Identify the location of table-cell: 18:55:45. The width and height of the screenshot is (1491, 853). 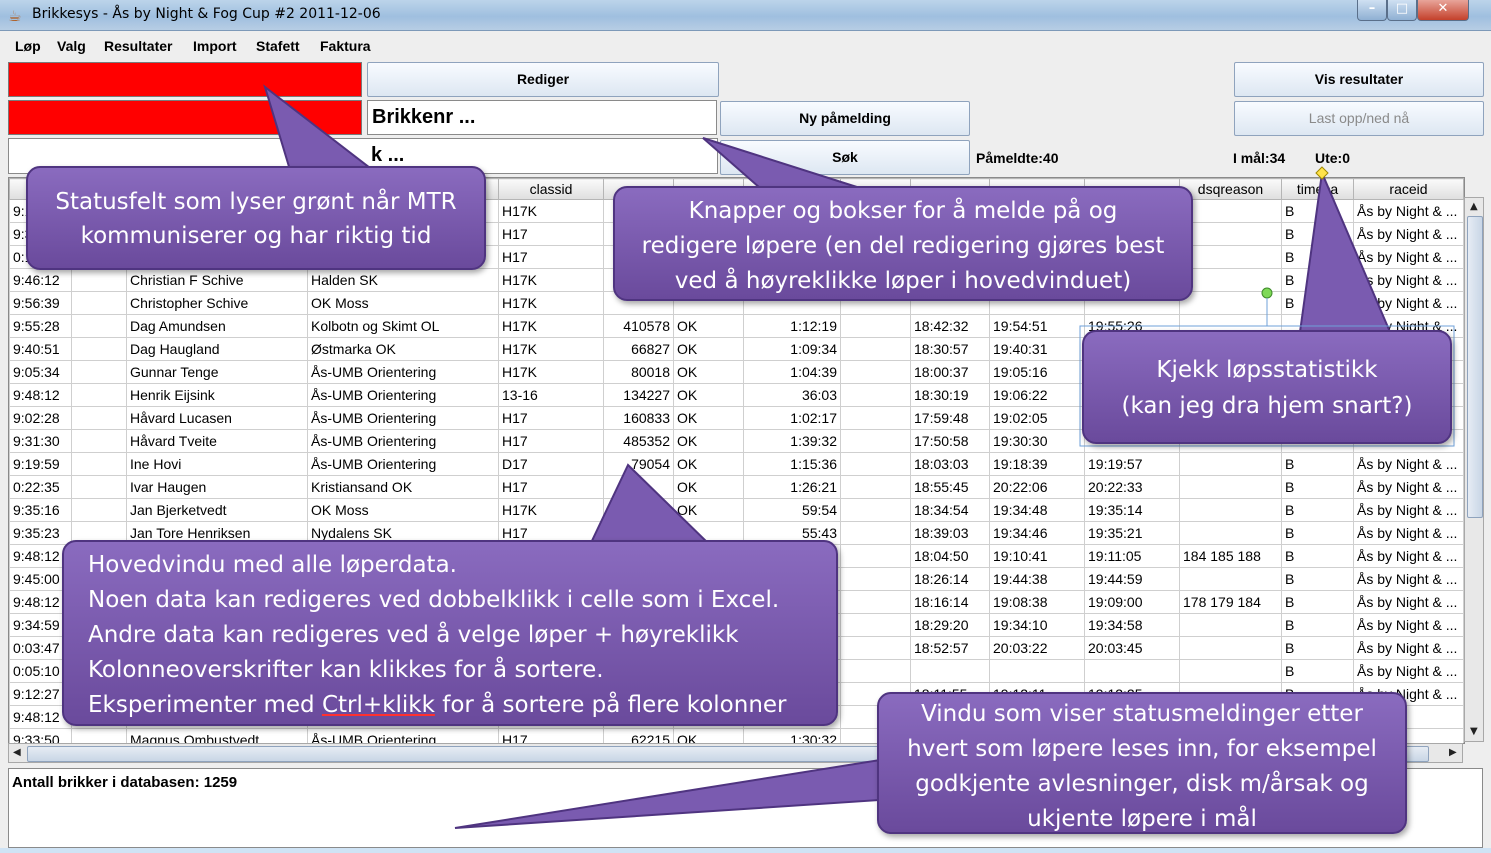
(950, 487).